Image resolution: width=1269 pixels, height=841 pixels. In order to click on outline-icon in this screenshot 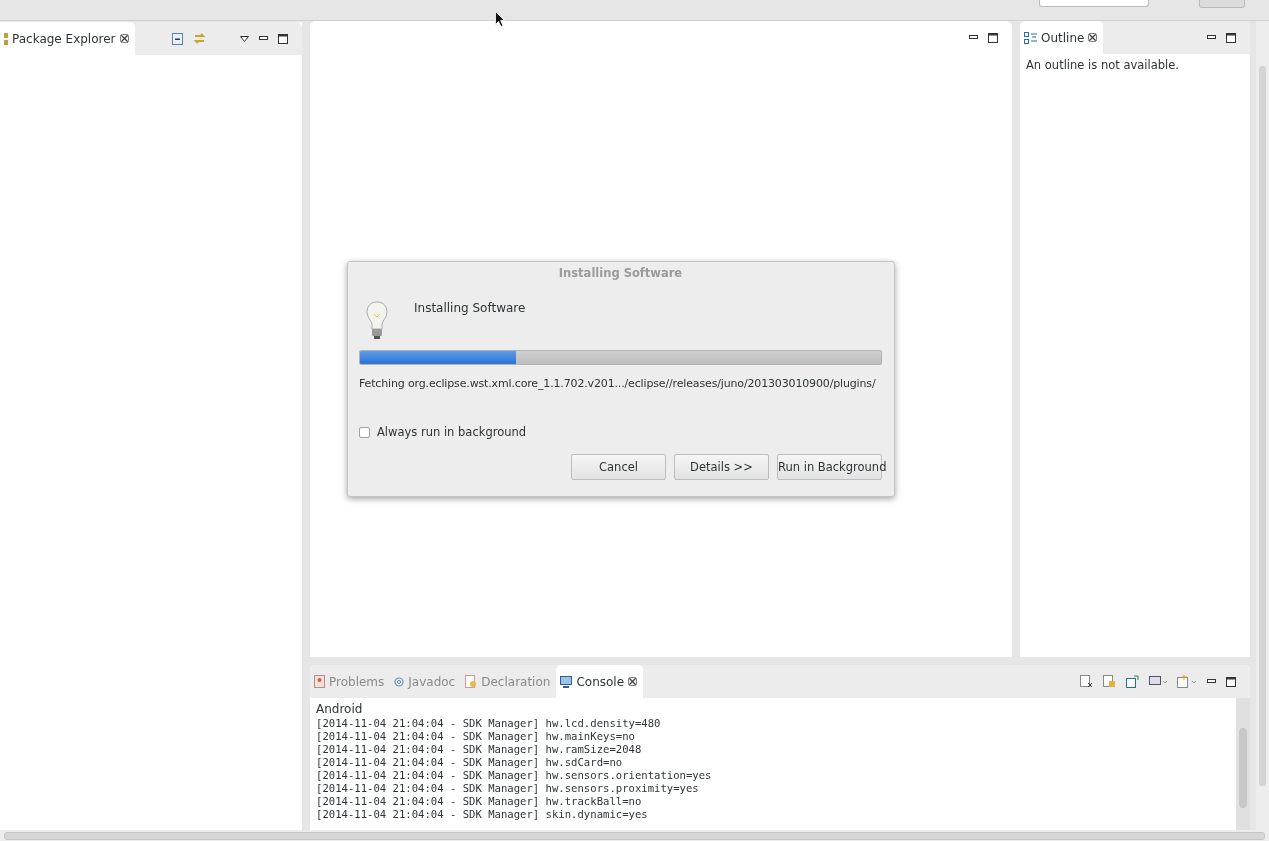, I will do `click(1030, 37)`.